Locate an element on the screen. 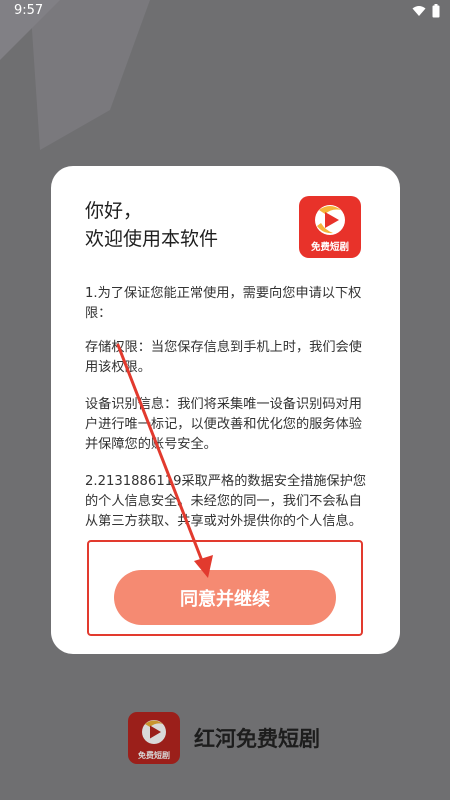 This screenshot has width=450, height=800. app-logo: 免费短剧 is located at coordinates (330, 227).